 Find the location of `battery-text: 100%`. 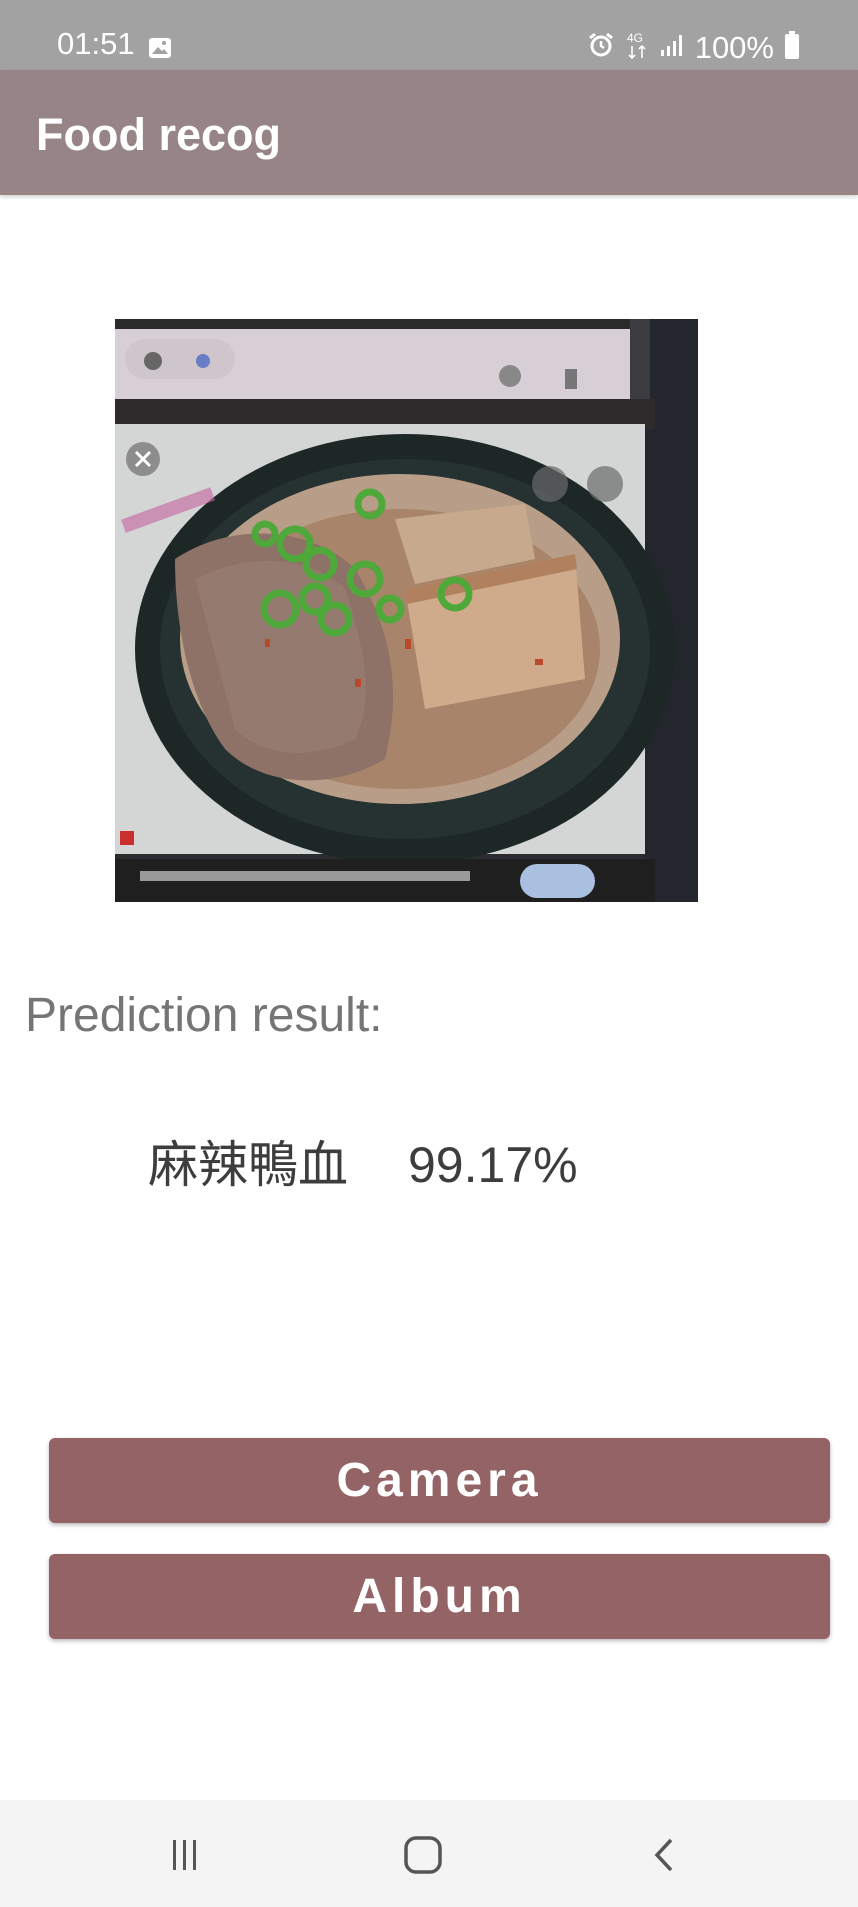

battery-text: 100% is located at coordinates (734, 47).